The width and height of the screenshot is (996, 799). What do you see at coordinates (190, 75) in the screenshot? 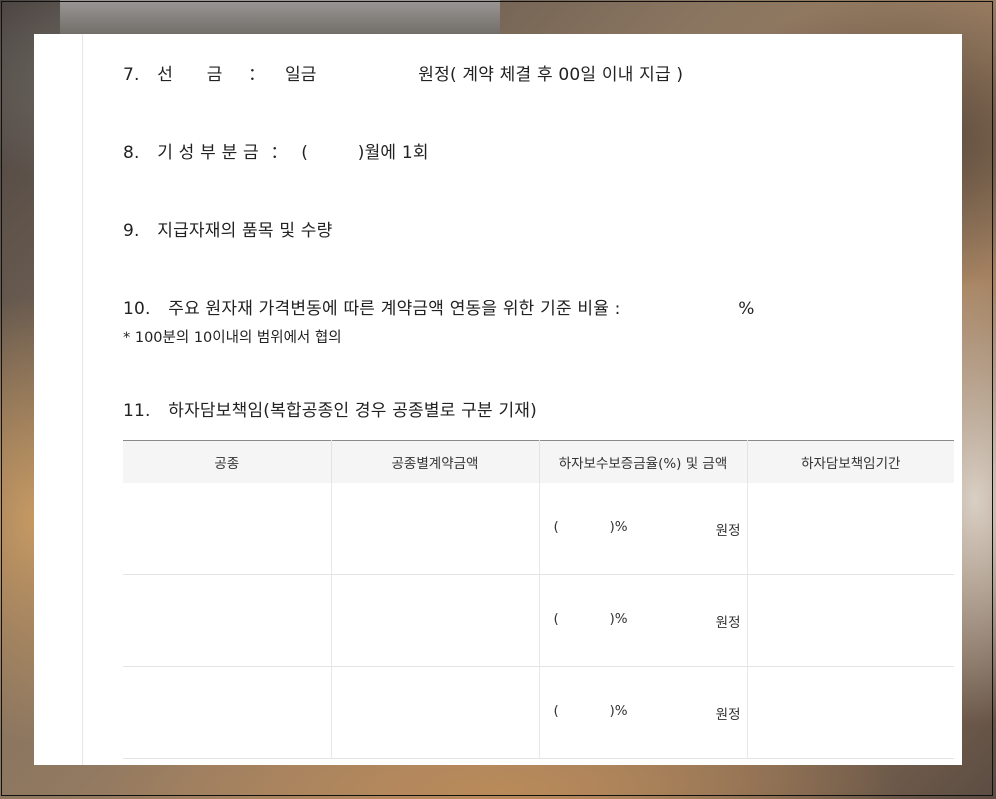
I see `item-label: 선 금` at bounding box center [190, 75].